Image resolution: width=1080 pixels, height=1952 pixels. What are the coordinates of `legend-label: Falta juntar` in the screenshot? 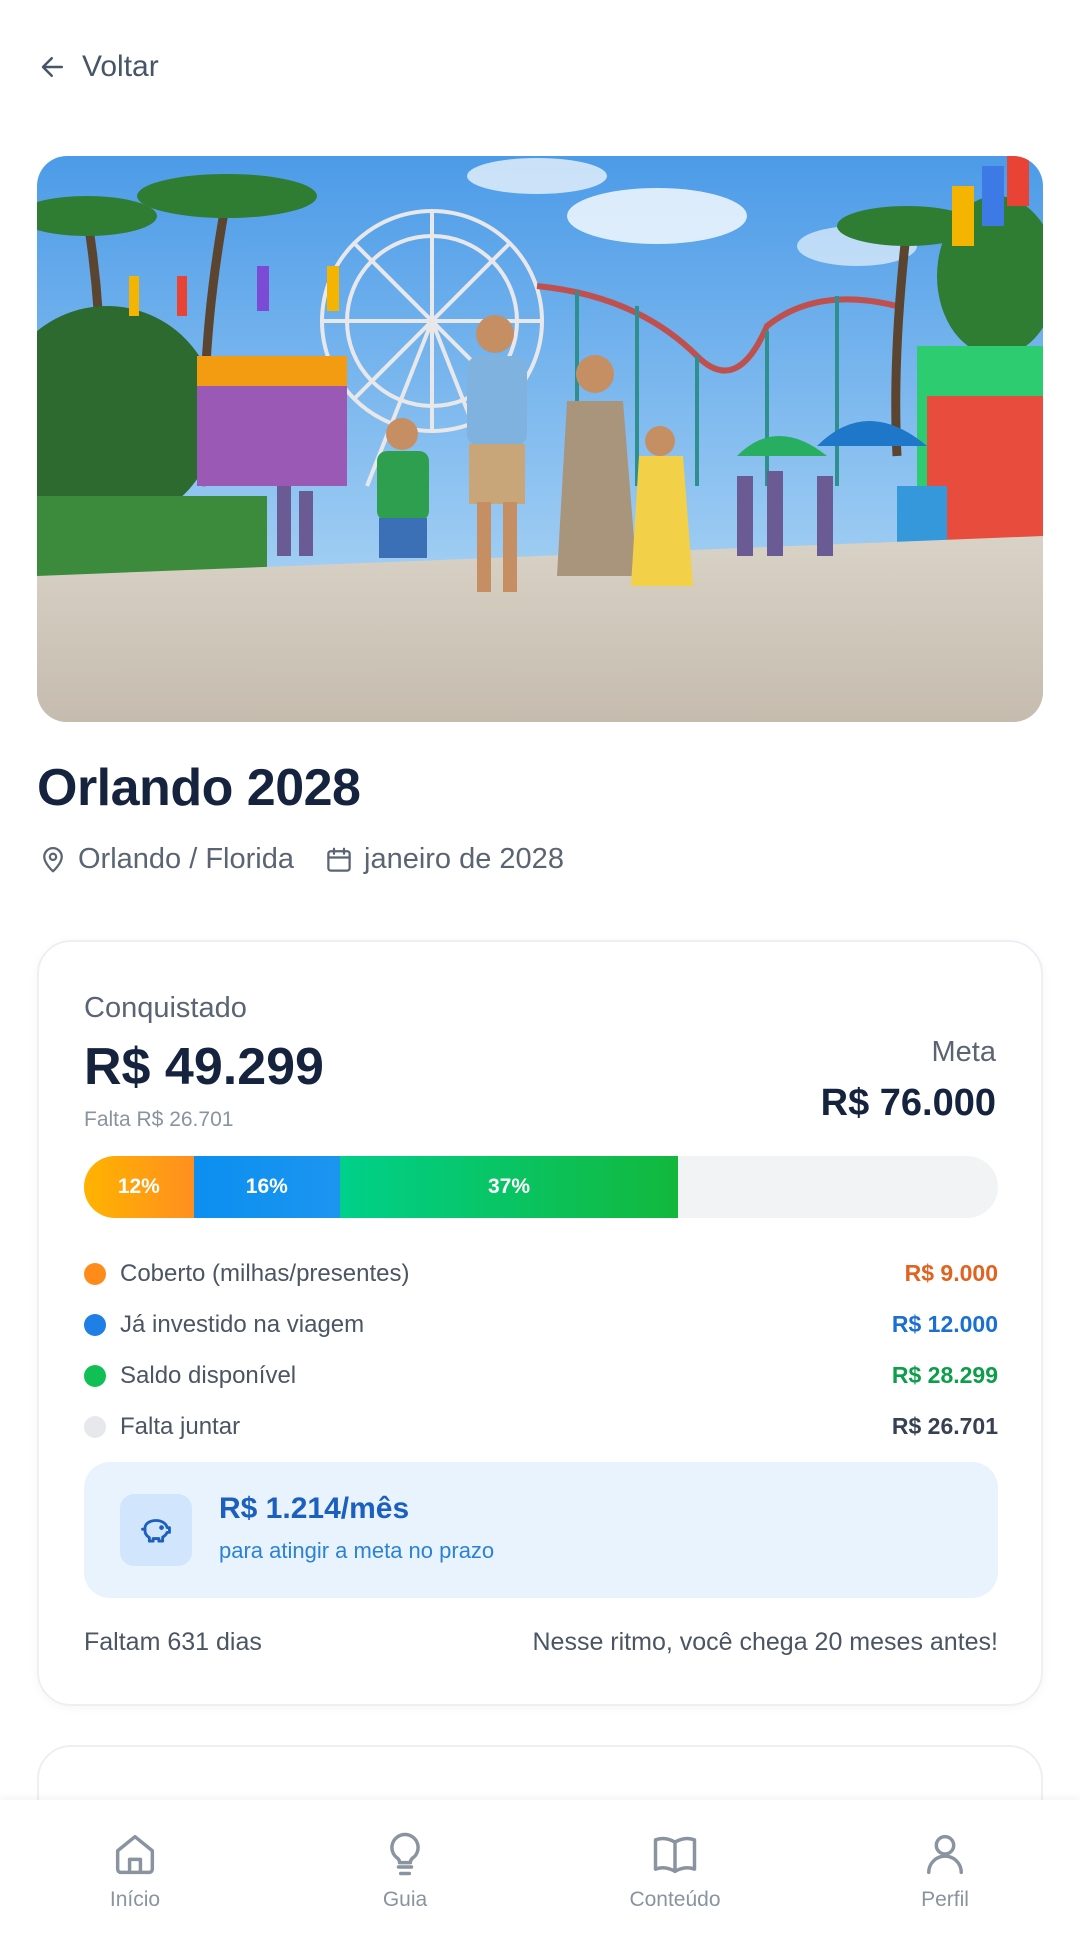 It's located at (180, 1426).